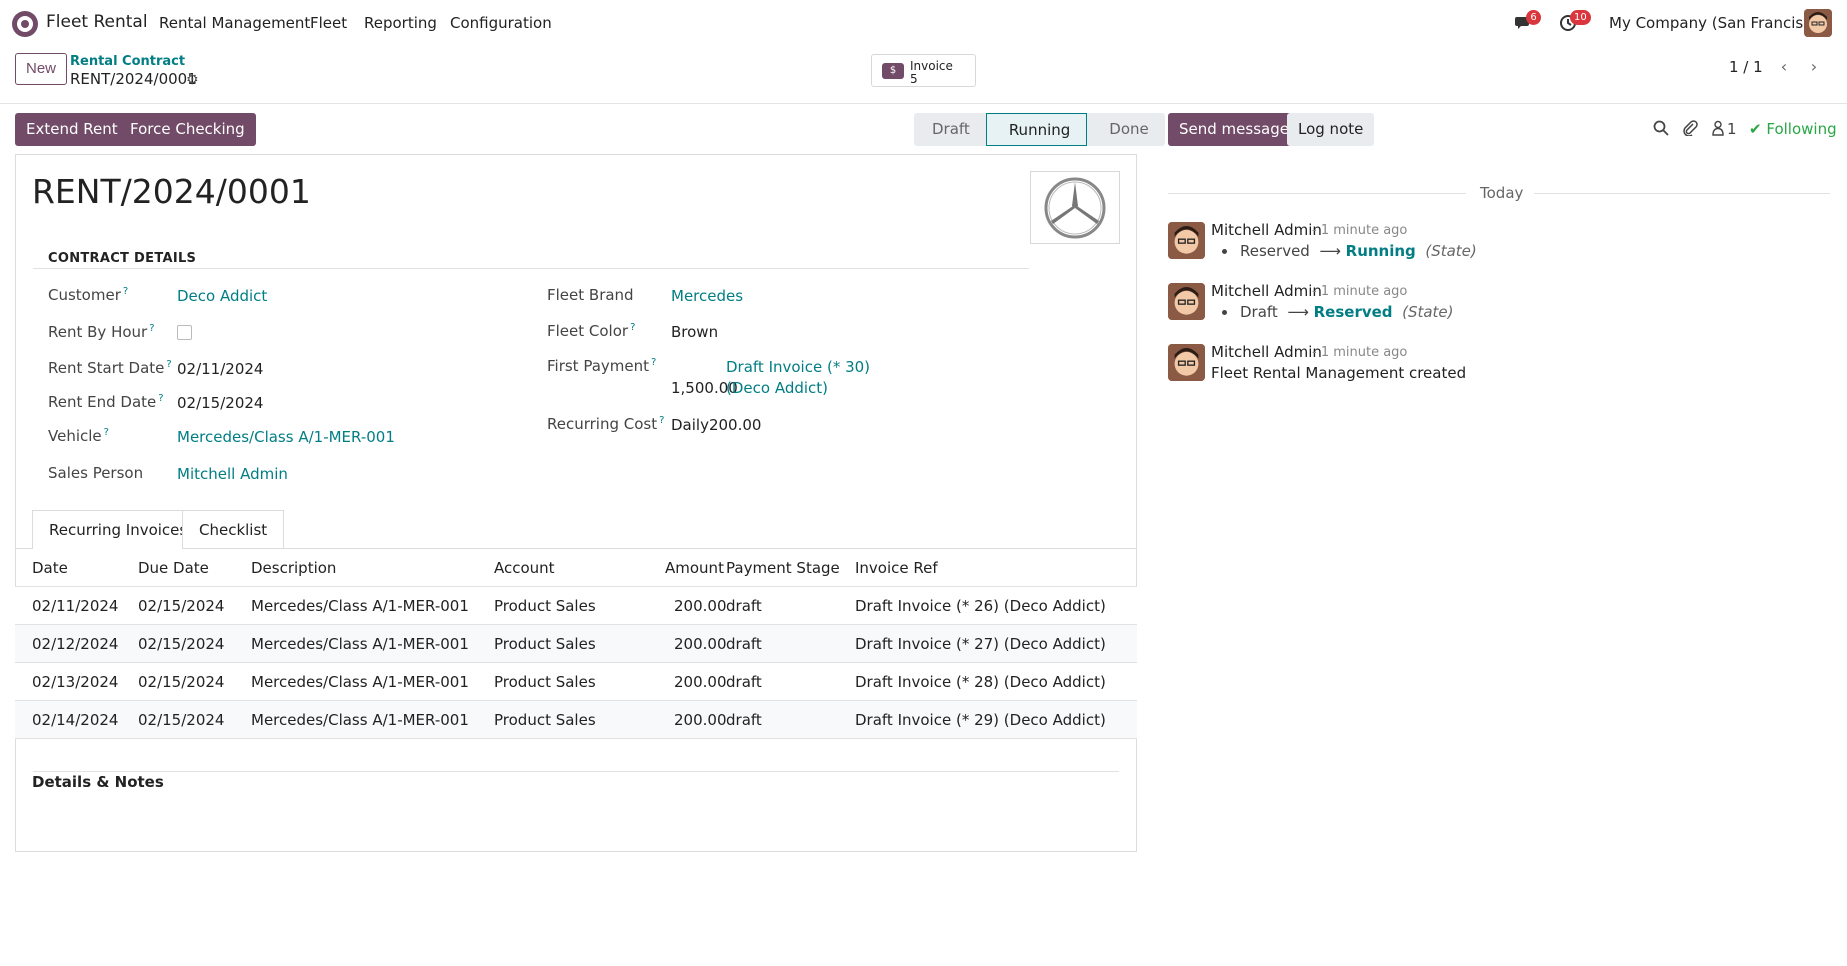 The image size is (1847, 966). What do you see at coordinates (97, 22) in the screenshot?
I see `app-name: Fleet Rental` at bounding box center [97, 22].